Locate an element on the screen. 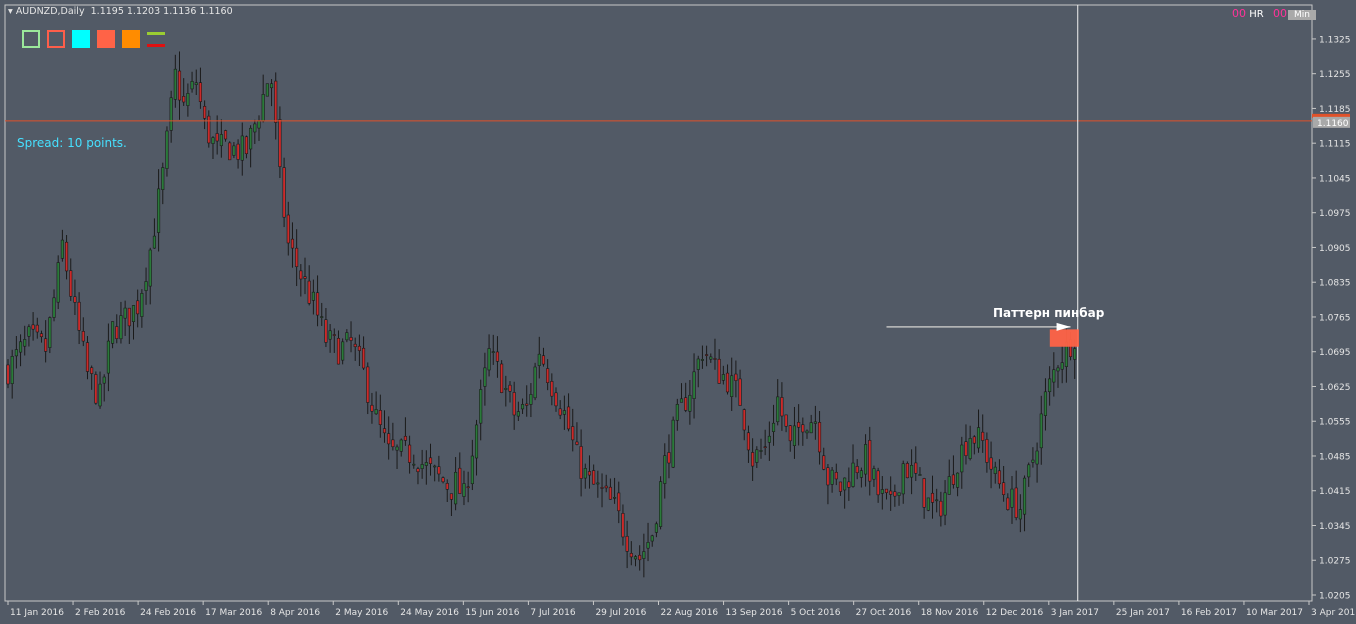 Image resolution: width=1356 pixels, height=624 pixels. min-button: 00 Min is located at coordinates (1294, 13).